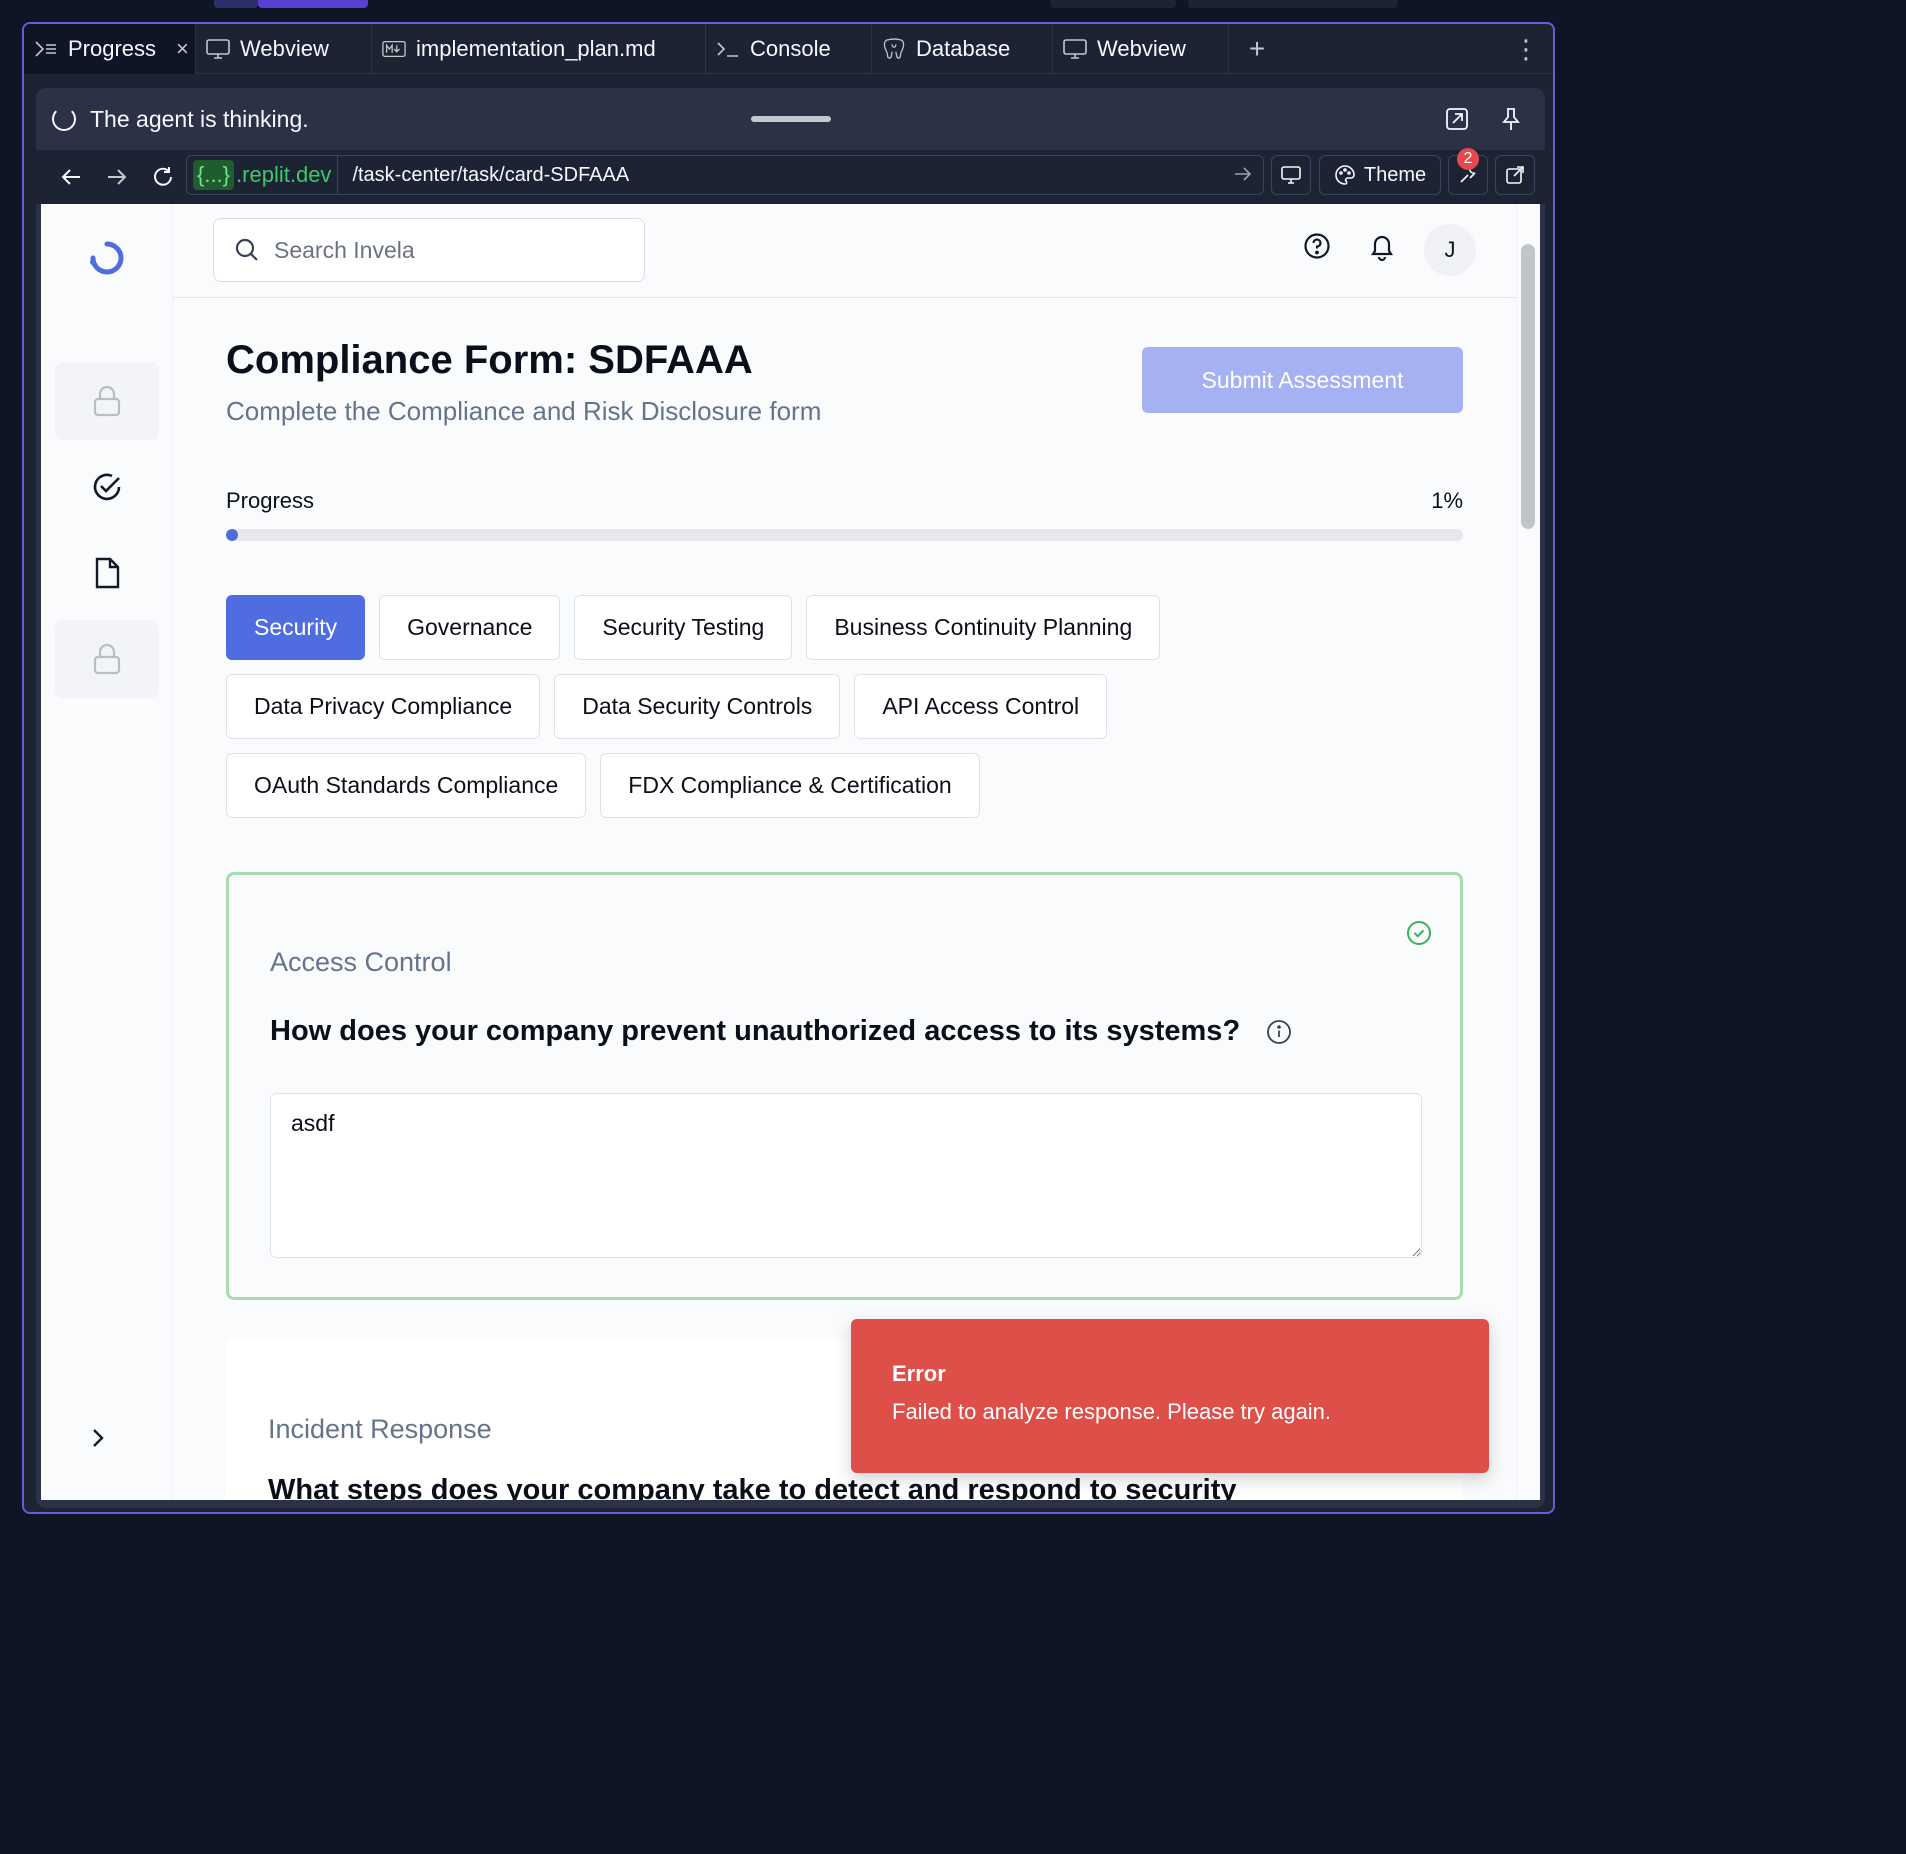 The height and width of the screenshot is (1854, 1906). I want to click on new-tab-button: +, so click(1257, 49).